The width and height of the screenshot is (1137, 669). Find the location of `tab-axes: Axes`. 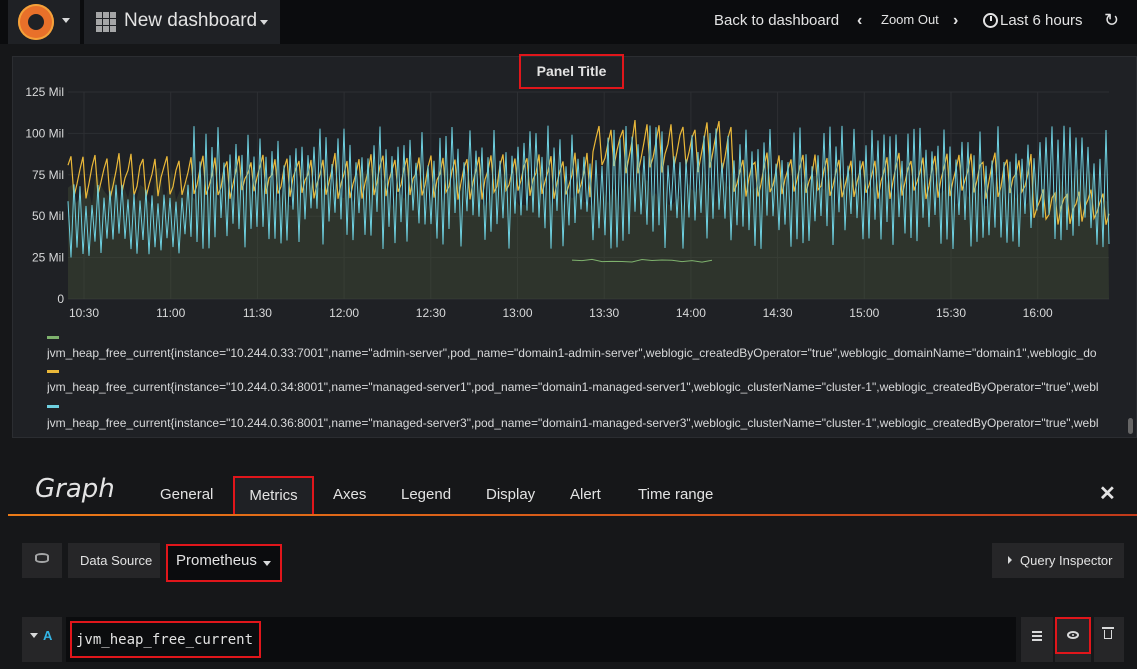

tab-axes: Axes is located at coordinates (349, 494).